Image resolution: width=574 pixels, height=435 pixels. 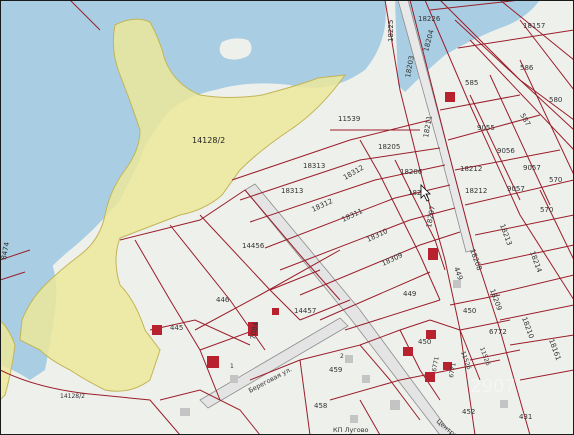 I want to click on parcel-label: 431, so click(x=525, y=417).